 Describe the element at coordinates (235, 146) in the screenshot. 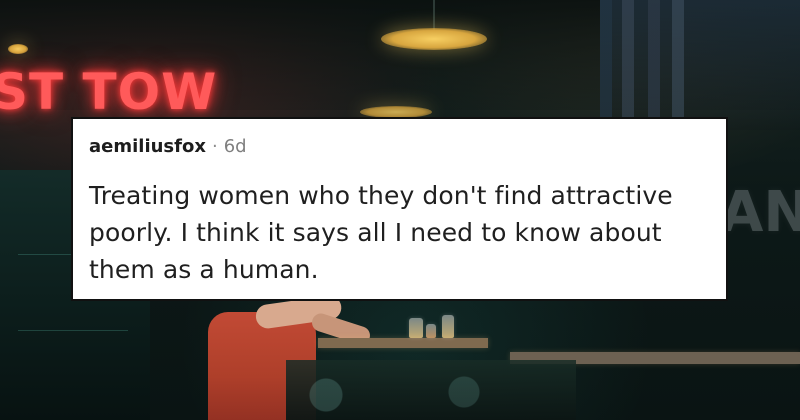

I see `comment-timestamp: 6d` at that location.